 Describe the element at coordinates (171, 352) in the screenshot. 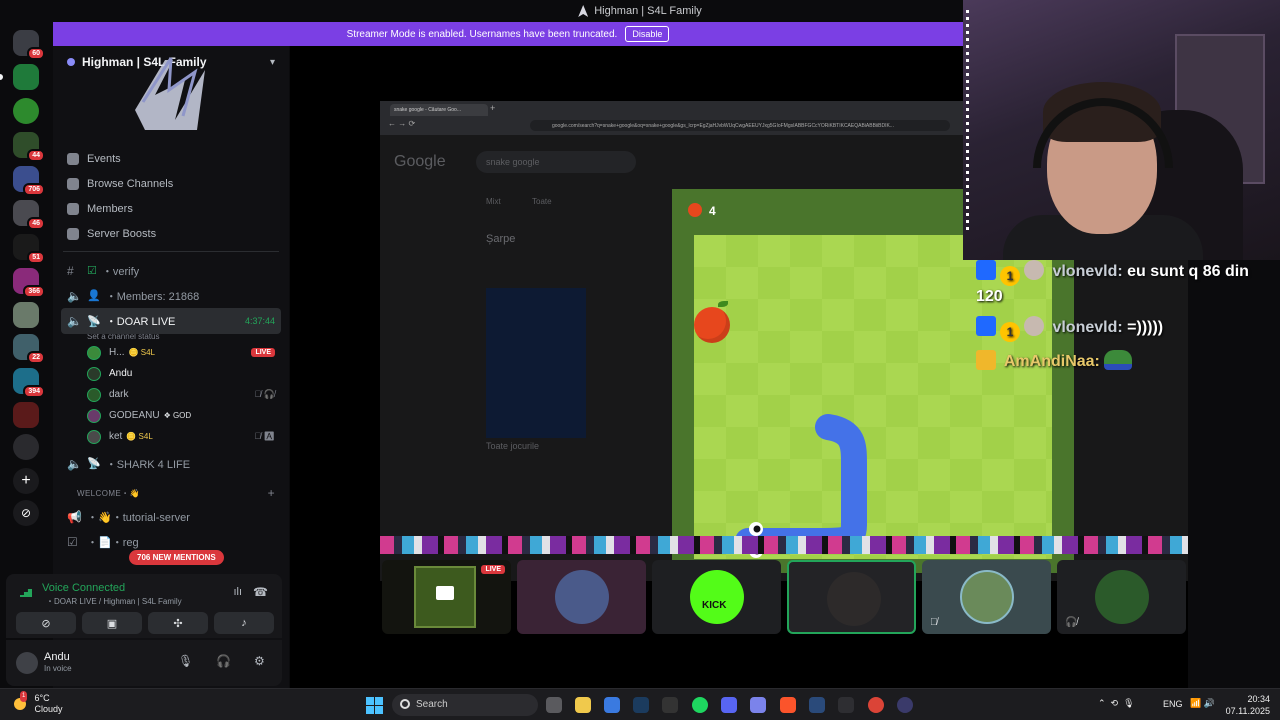

I see `voice-member: H... 🪙 S4L LIVE` at that location.